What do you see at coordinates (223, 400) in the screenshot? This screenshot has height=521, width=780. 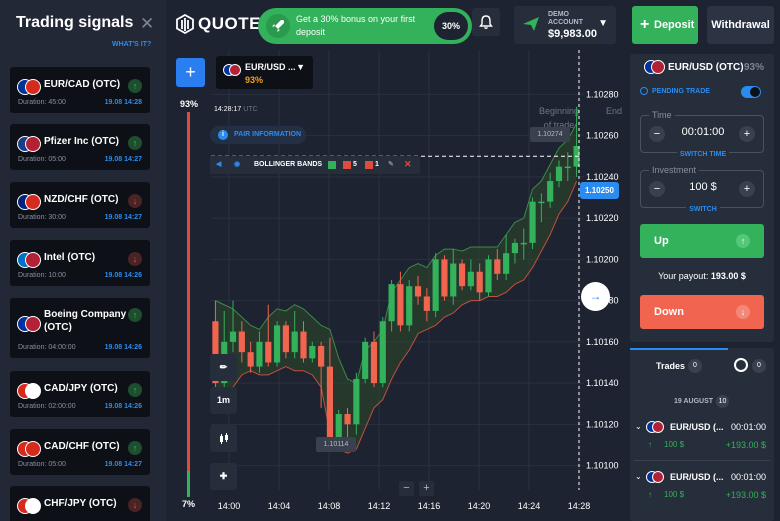 I see `timeframe-button: 1m` at bounding box center [223, 400].